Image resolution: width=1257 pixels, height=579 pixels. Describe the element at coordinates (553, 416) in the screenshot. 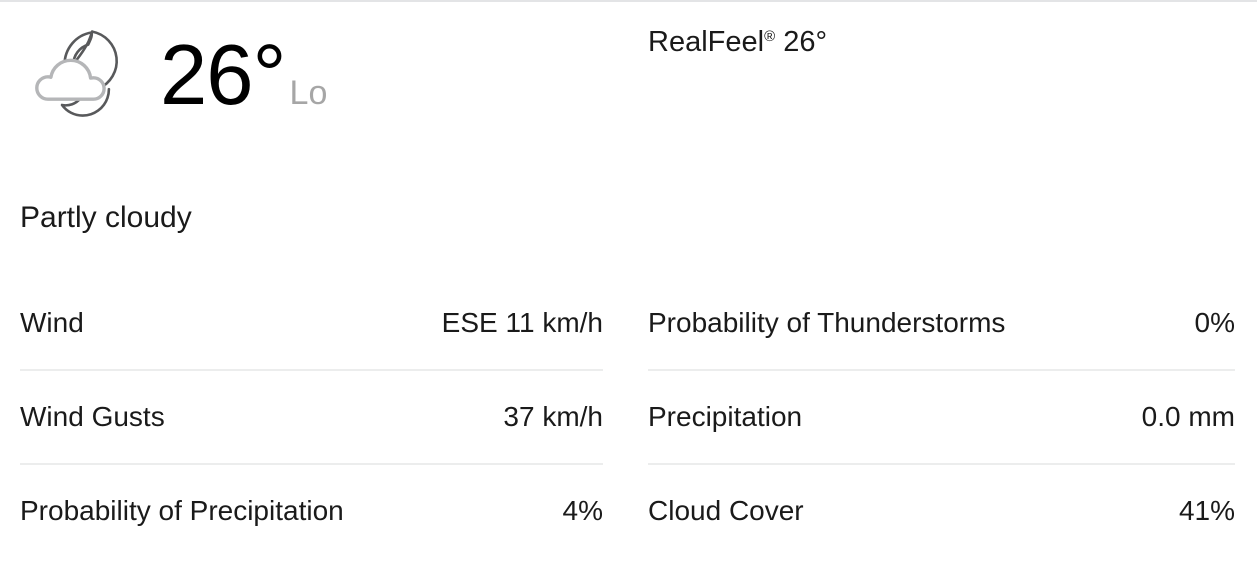

I see `detail-value: 37 km/h` at that location.